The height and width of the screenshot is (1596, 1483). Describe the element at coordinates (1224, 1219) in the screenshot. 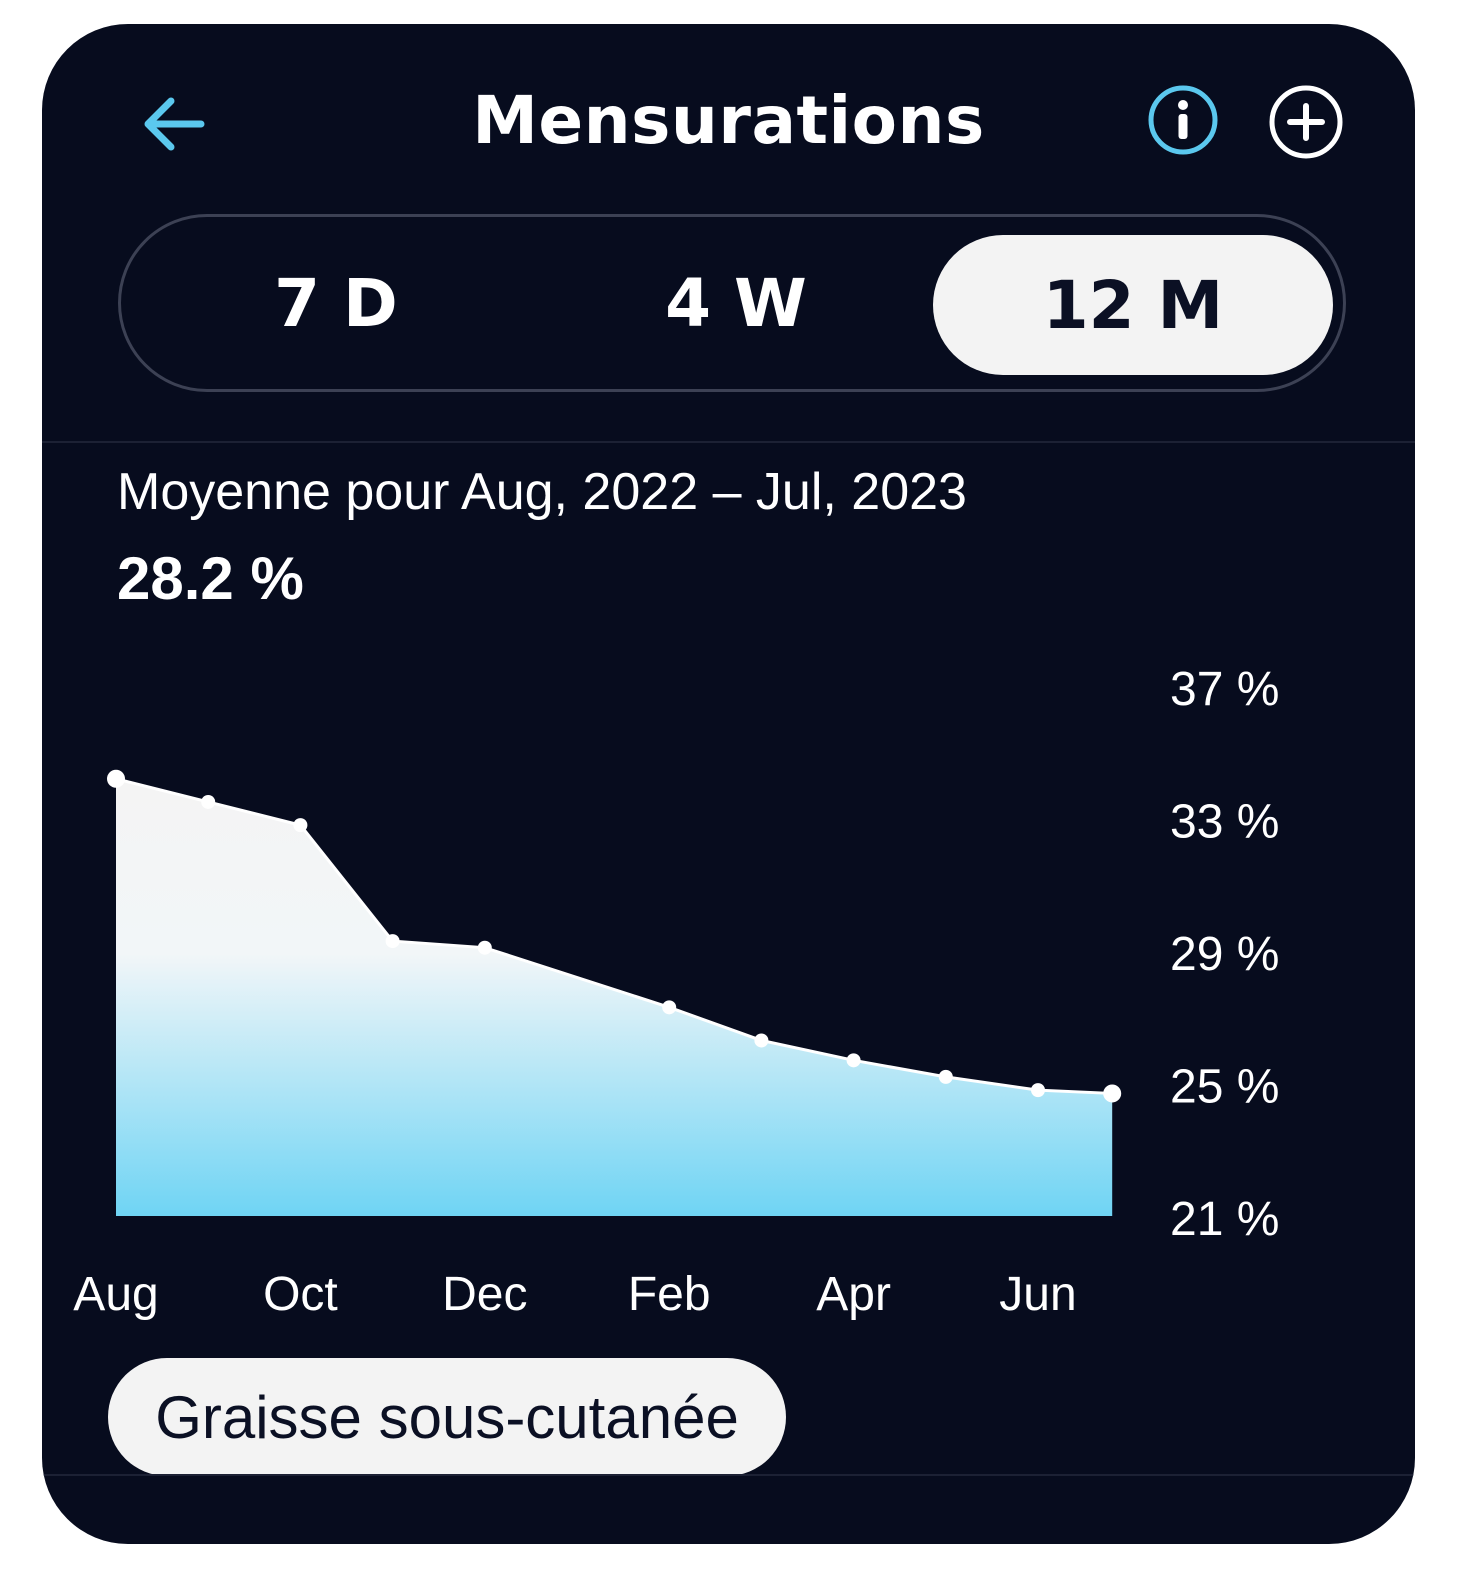

I see `y-tick-label: 21 %` at that location.